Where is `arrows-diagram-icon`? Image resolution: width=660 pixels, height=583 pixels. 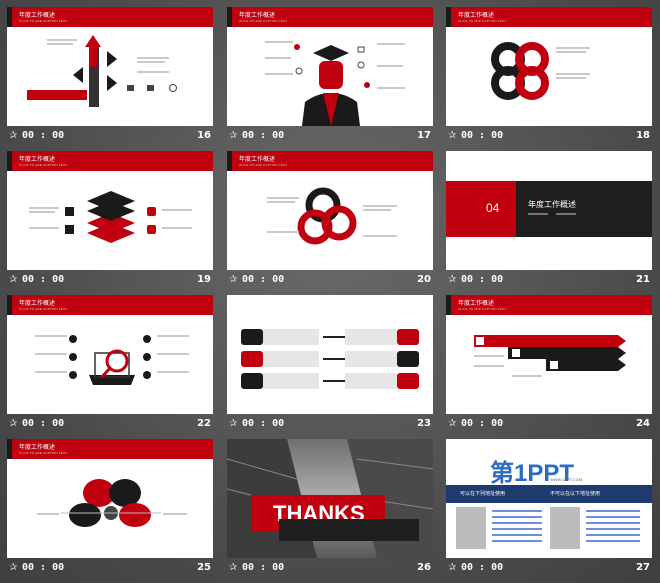
arrows-diagram-icon is located at coordinates (102, 71).